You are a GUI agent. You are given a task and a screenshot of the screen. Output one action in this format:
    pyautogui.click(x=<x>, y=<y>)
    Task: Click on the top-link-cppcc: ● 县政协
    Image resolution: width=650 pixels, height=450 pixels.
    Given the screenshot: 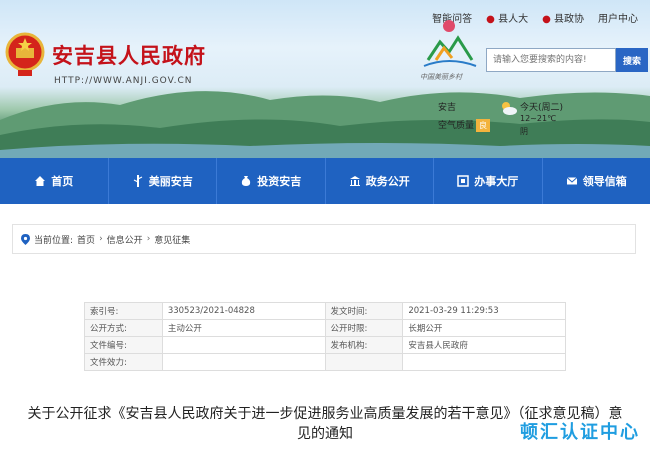 What is the action you would take?
    pyautogui.click(x=563, y=17)
    